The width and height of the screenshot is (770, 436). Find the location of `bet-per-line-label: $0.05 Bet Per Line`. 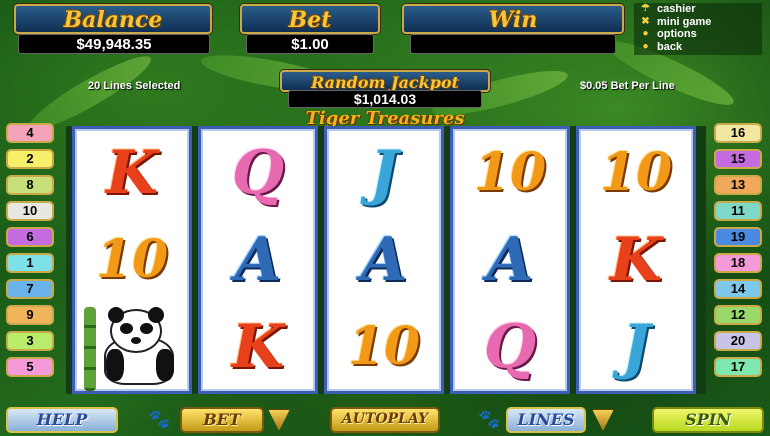

bet-per-line-label: $0.05 Bet Per Line is located at coordinates (627, 86).